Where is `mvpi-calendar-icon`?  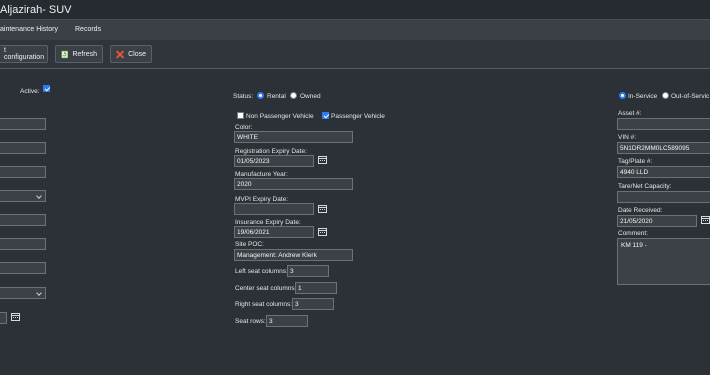
mvpi-calendar-icon is located at coordinates (322, 209).